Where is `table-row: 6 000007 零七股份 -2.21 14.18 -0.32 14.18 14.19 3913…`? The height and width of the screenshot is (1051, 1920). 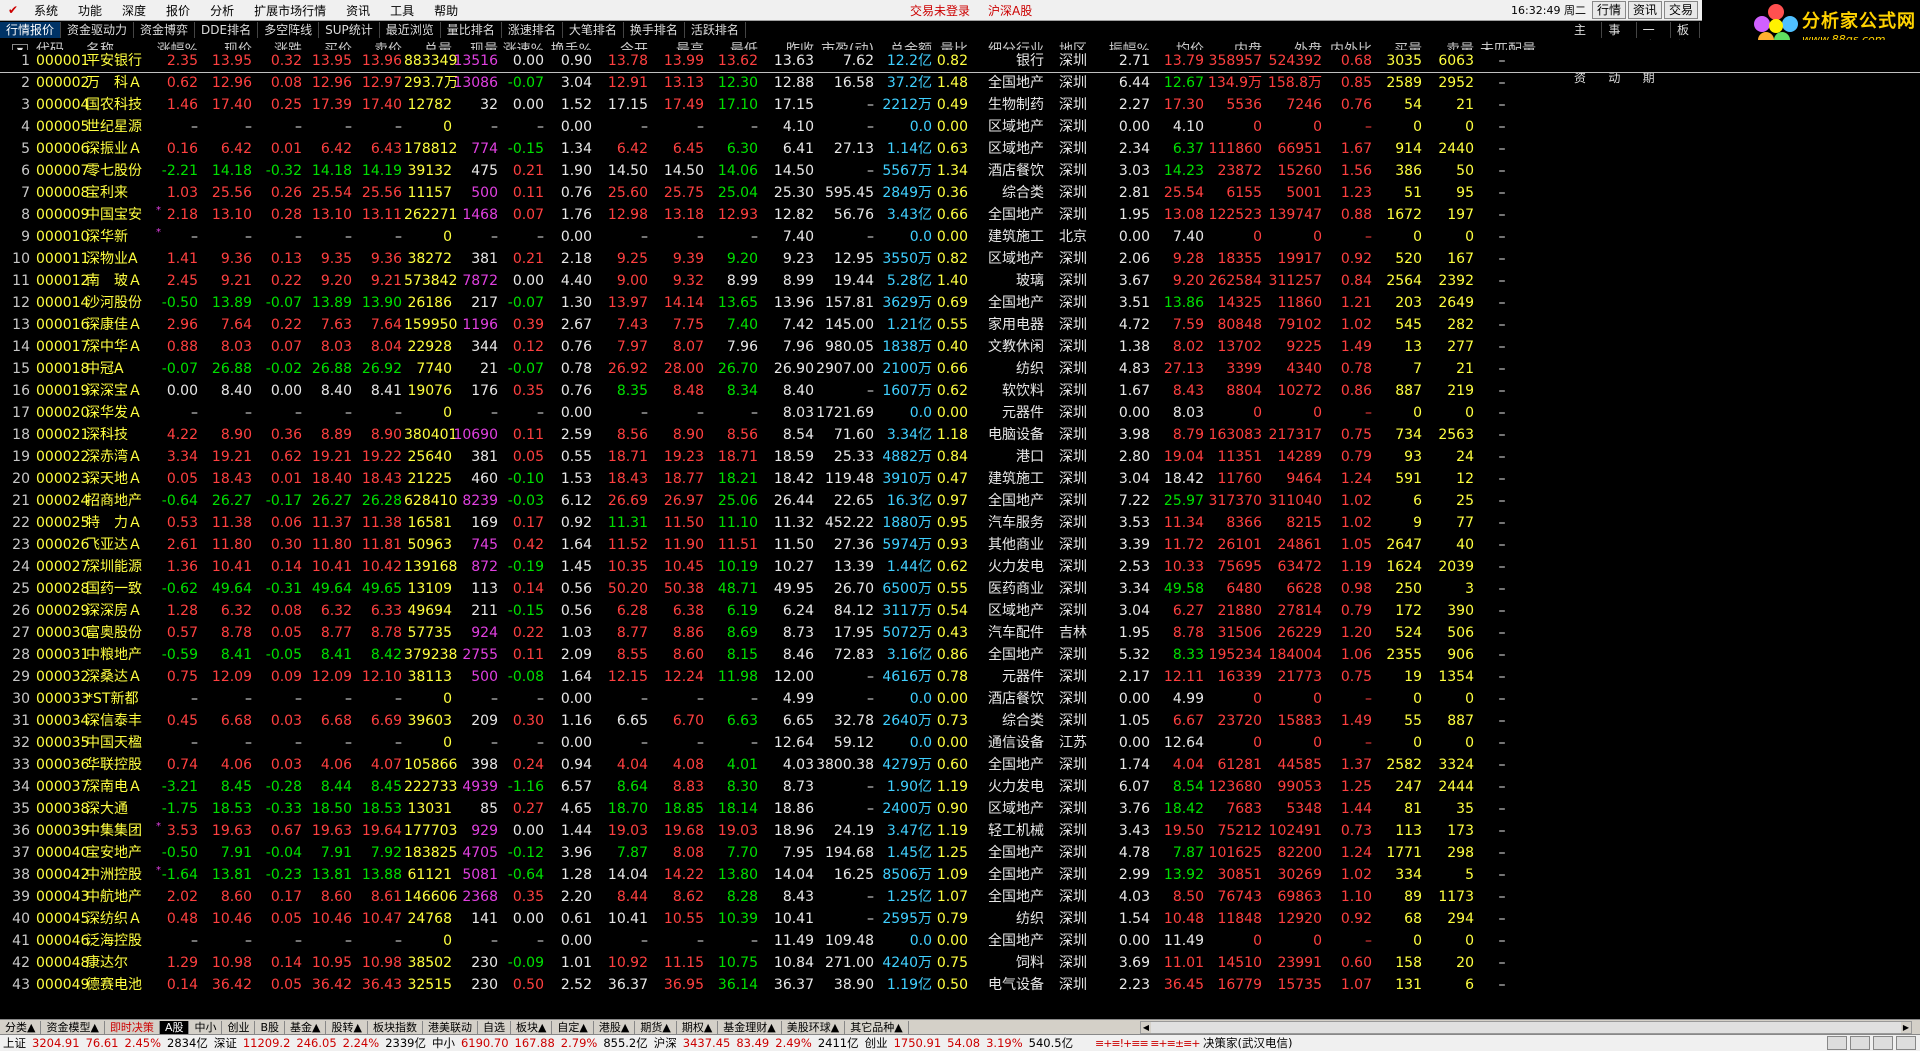 table-row: 6 000007 零七股份 -2.21 14.18 -0.32 14.18 14.19 3913… is located at coordinates (960, 171).